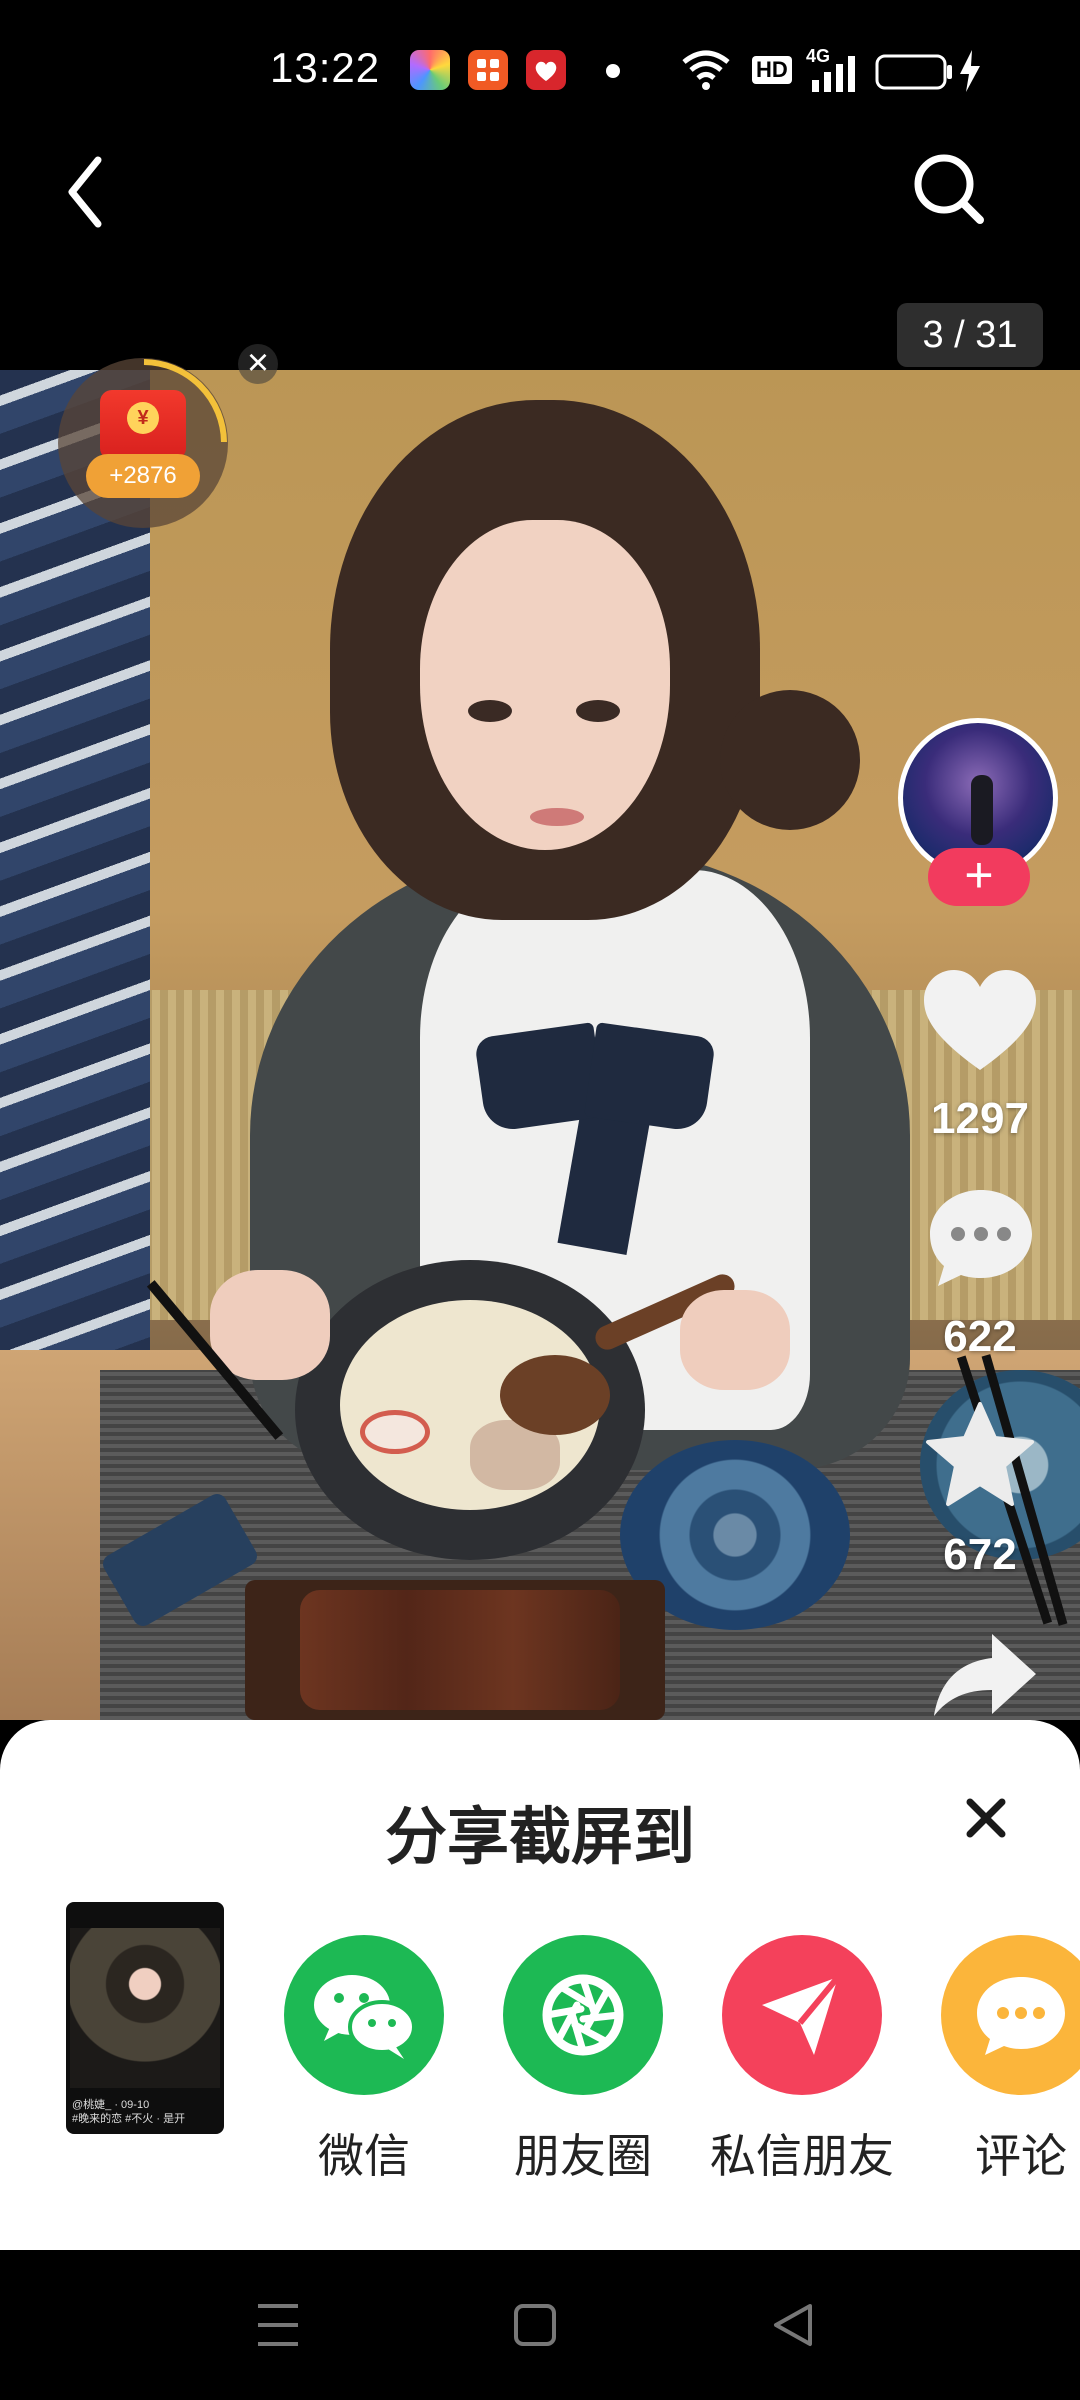  I want to click on lips, so click(557, 817).